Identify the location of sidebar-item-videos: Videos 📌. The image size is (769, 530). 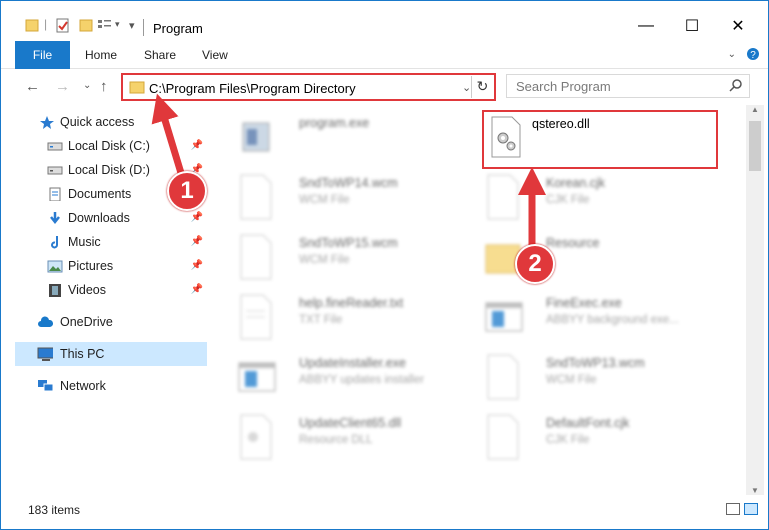
(111, 290).